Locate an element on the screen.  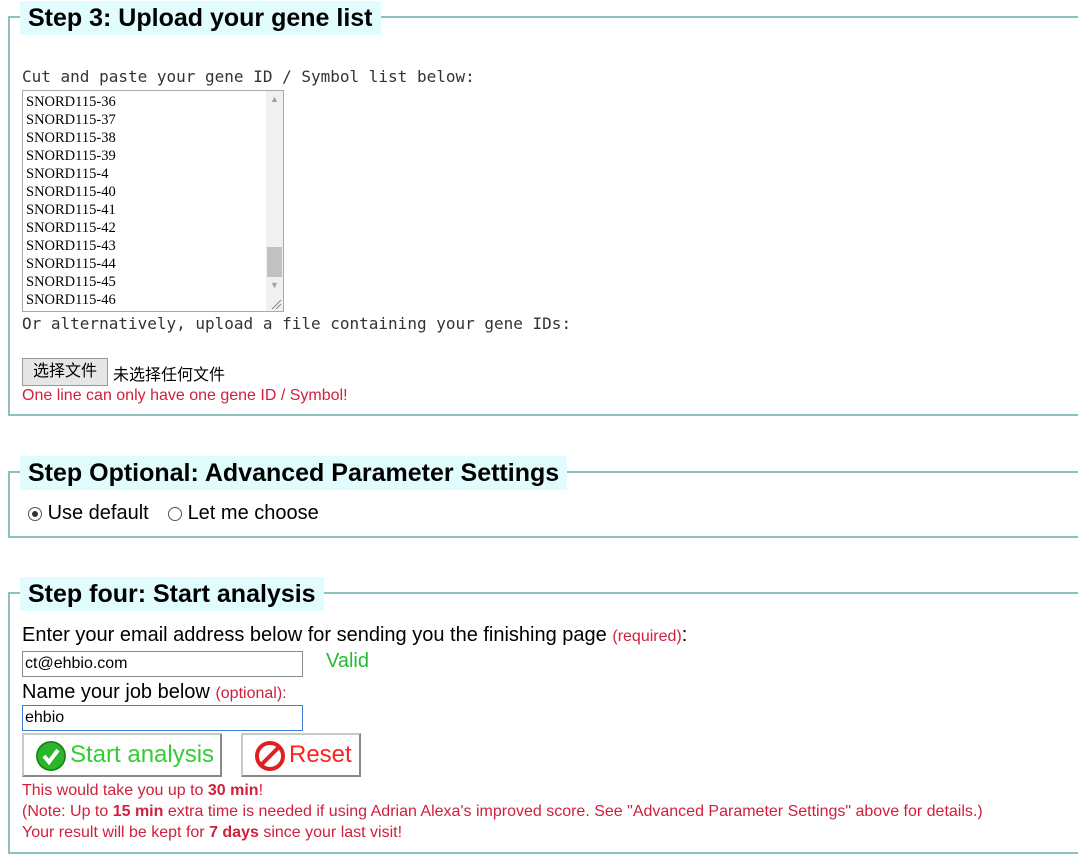
time-note-bold: 30 min is located at coordinates (233, 790).